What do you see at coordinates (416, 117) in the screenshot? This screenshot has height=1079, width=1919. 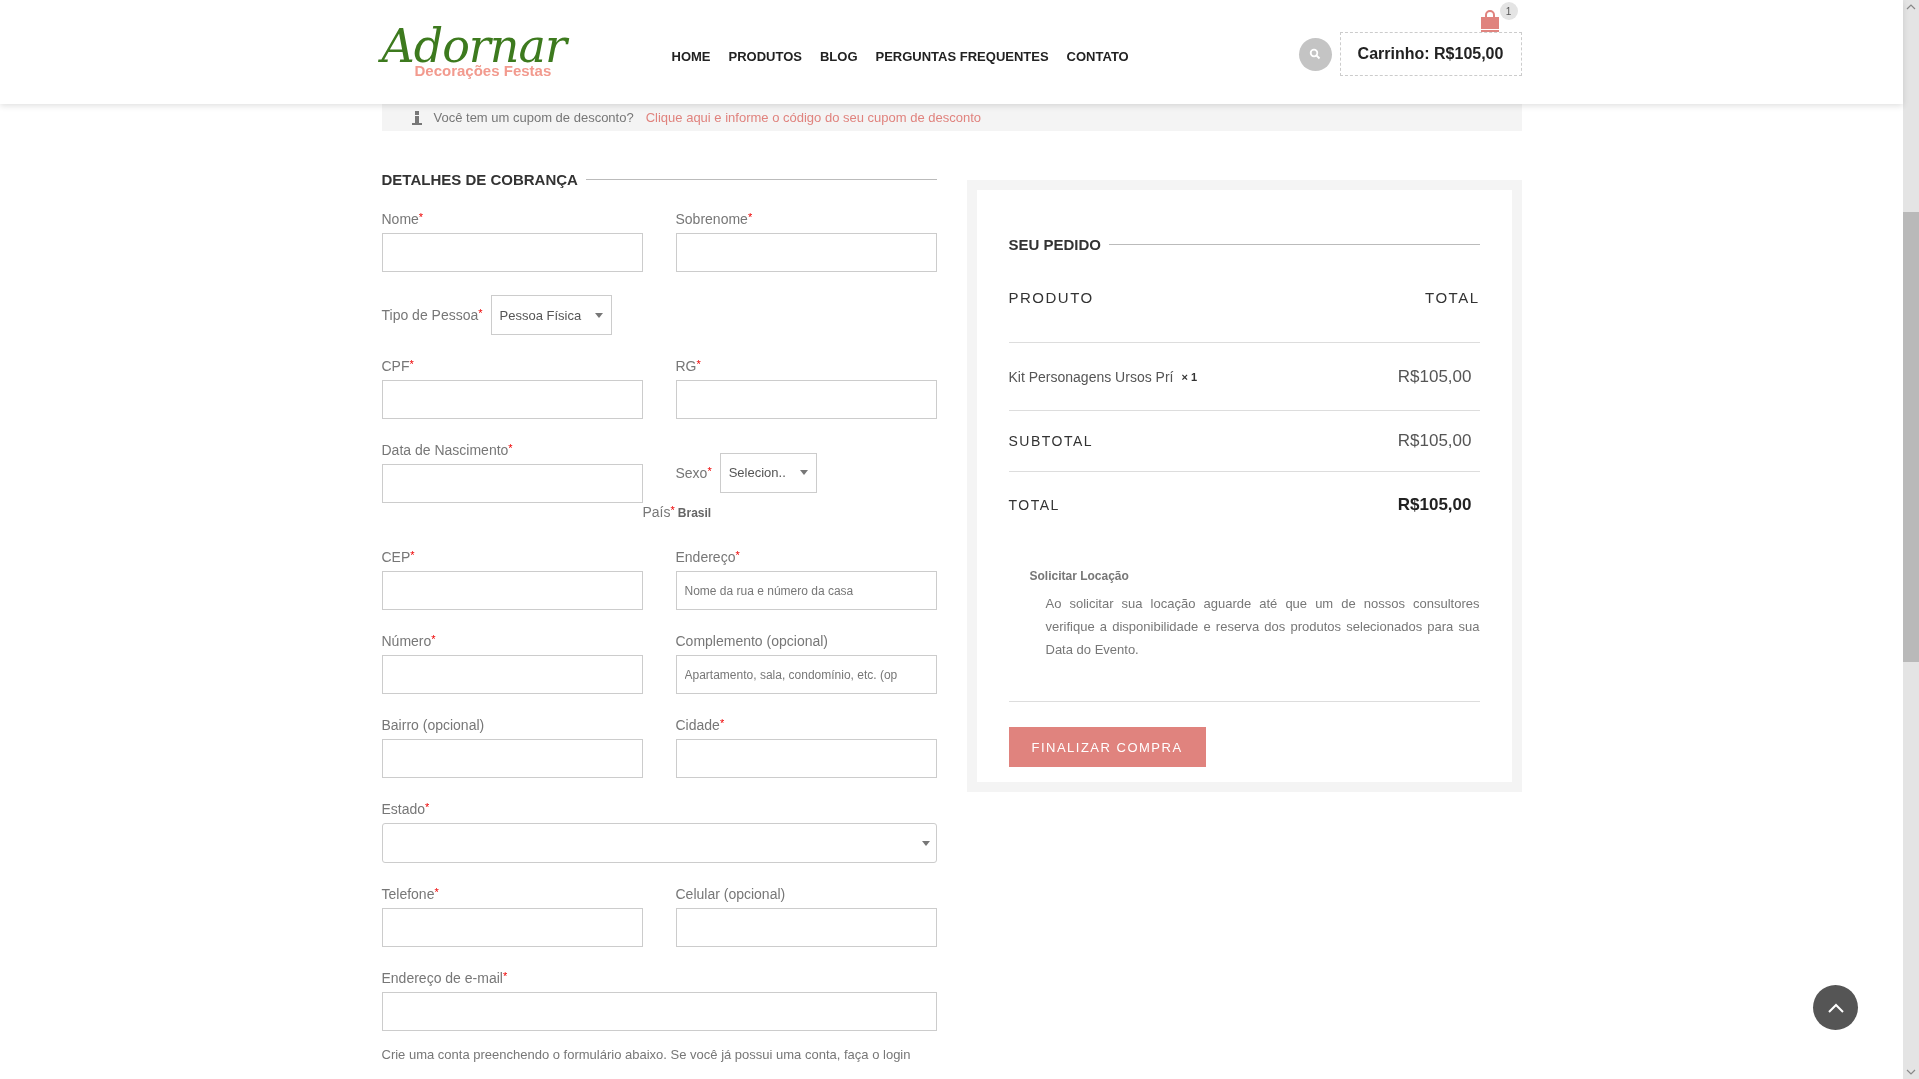 I see `info-icon` at bounding box center [416, 117].